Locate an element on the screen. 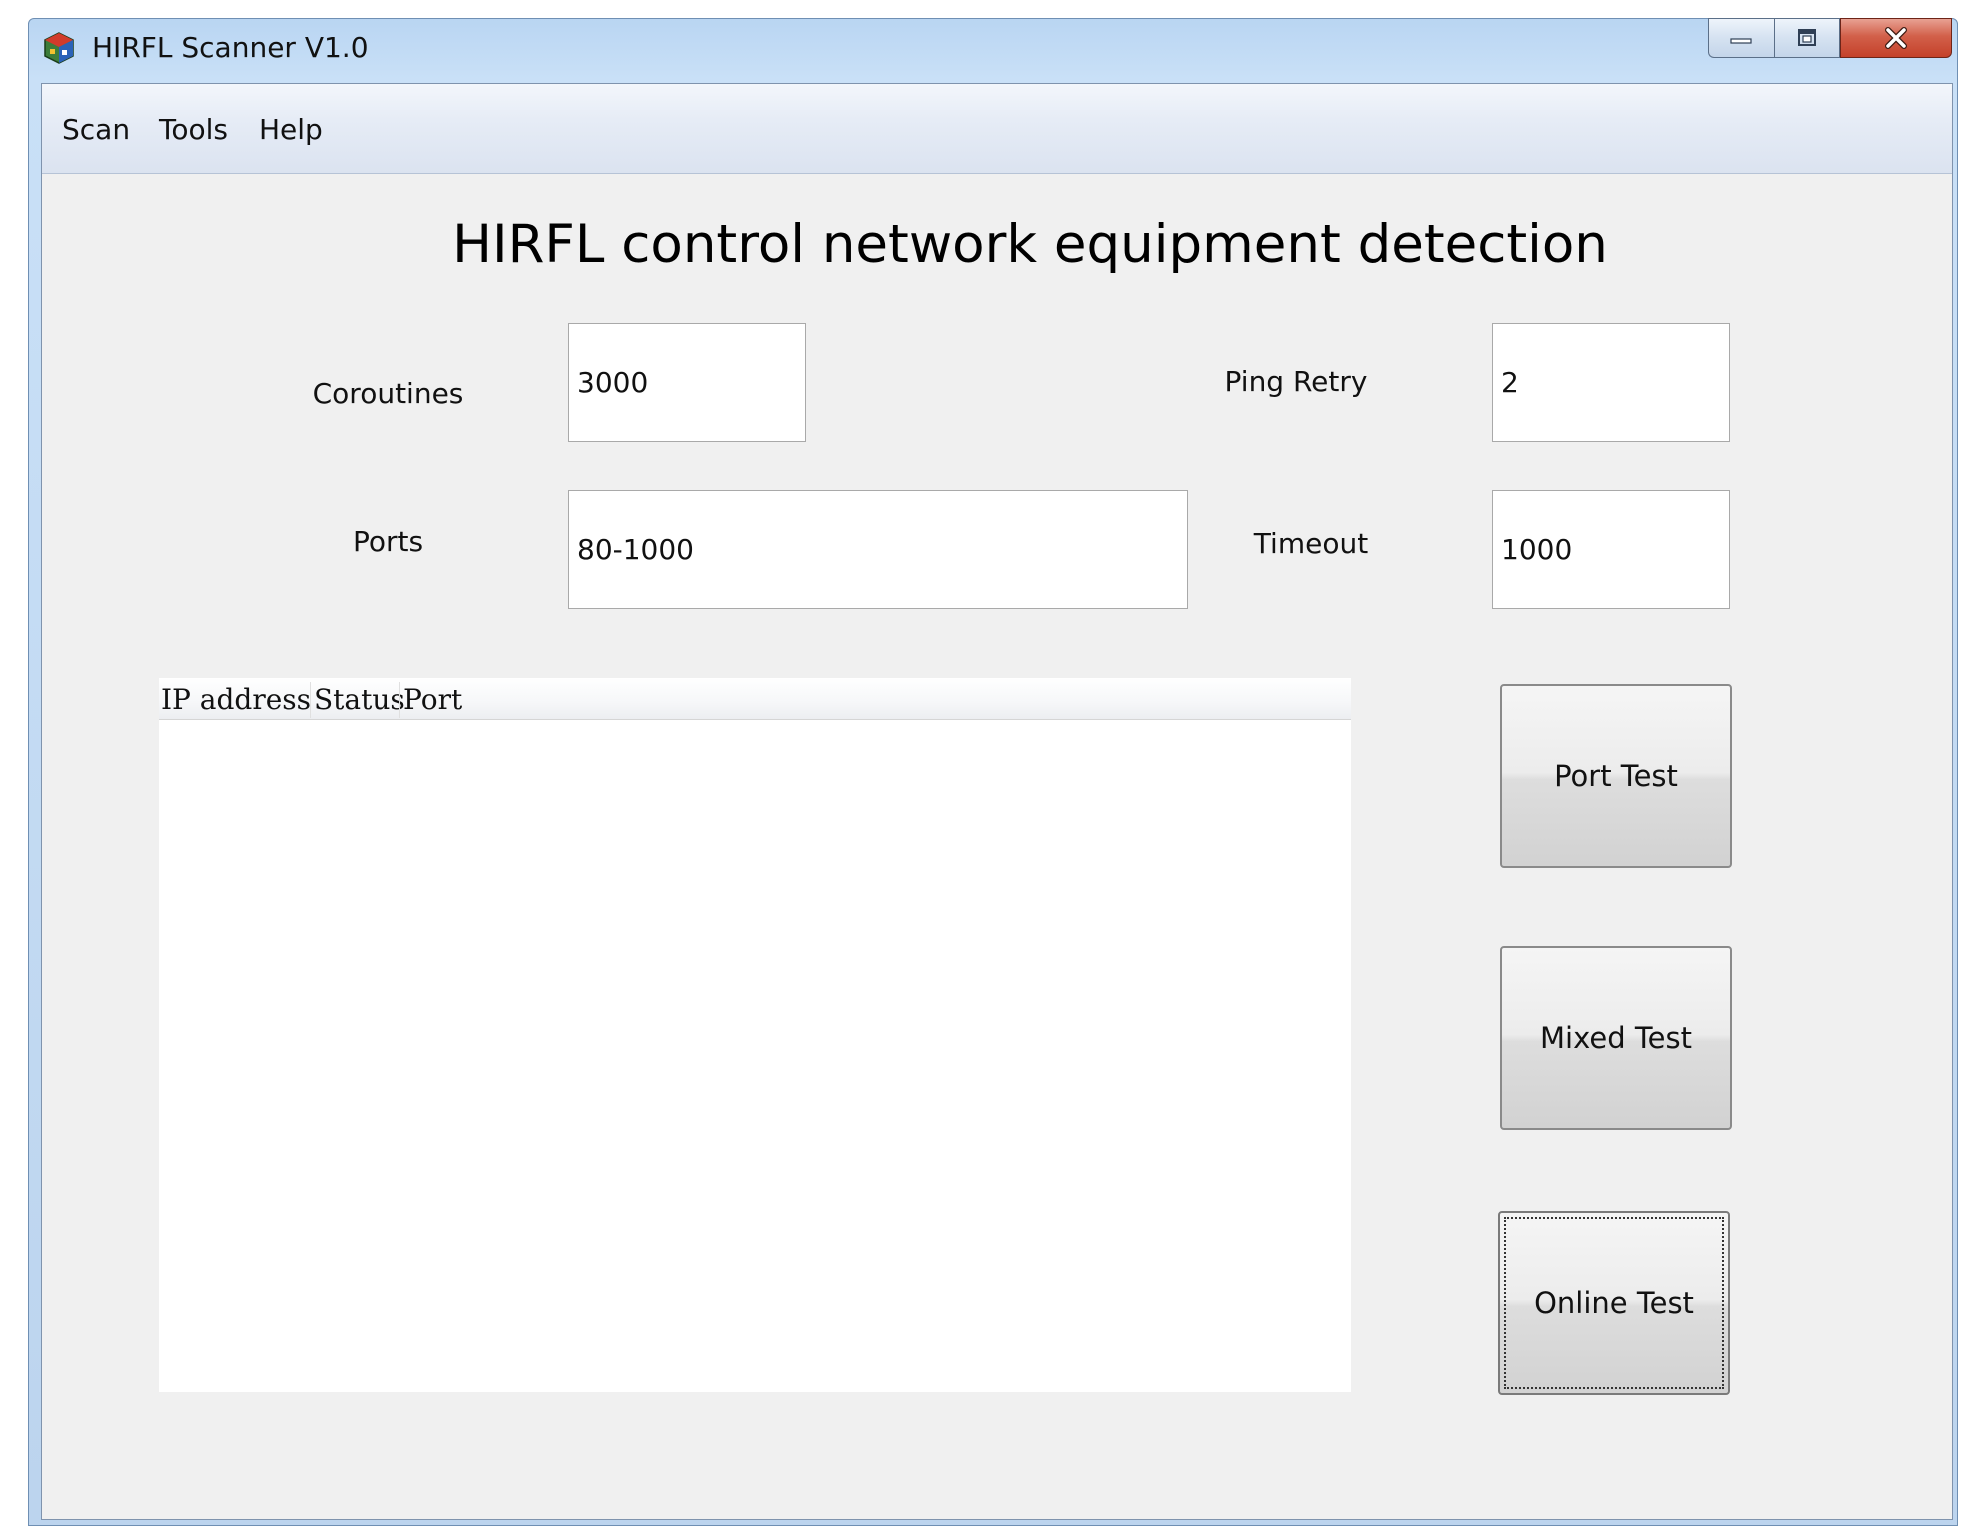  network-scanner-icon is located at coordinates (59, 48).